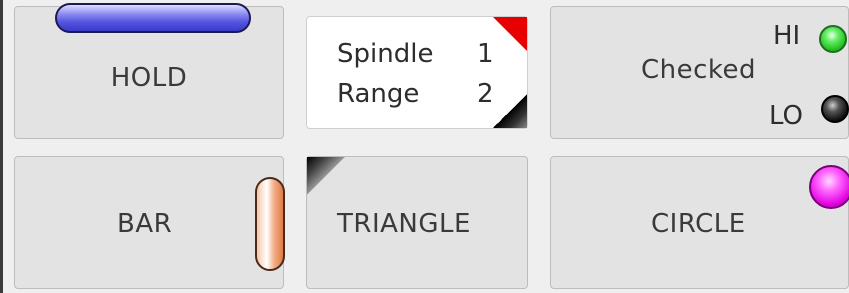 Image resolution: width=849 pixels, height=293 pixels. I want to click on triangle-button: TRIANGLE, so click(417, 222).